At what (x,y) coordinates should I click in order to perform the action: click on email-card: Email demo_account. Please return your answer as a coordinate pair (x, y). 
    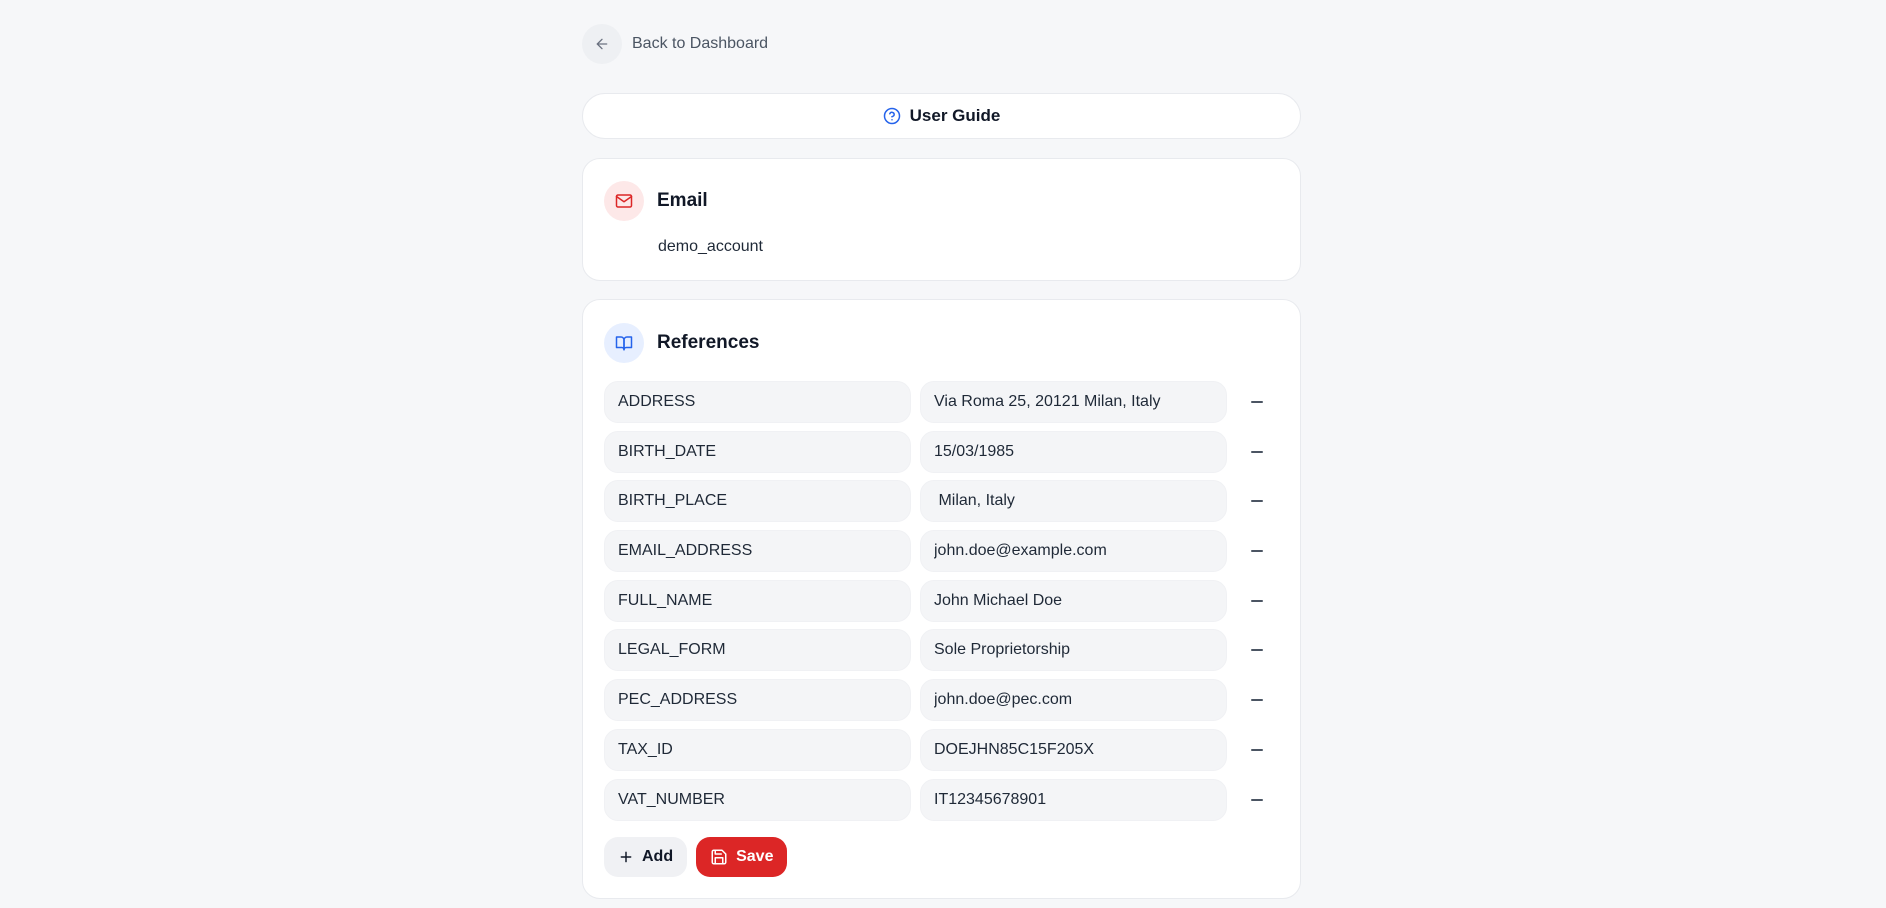
    Looking at the image, I should click on (941, 219).